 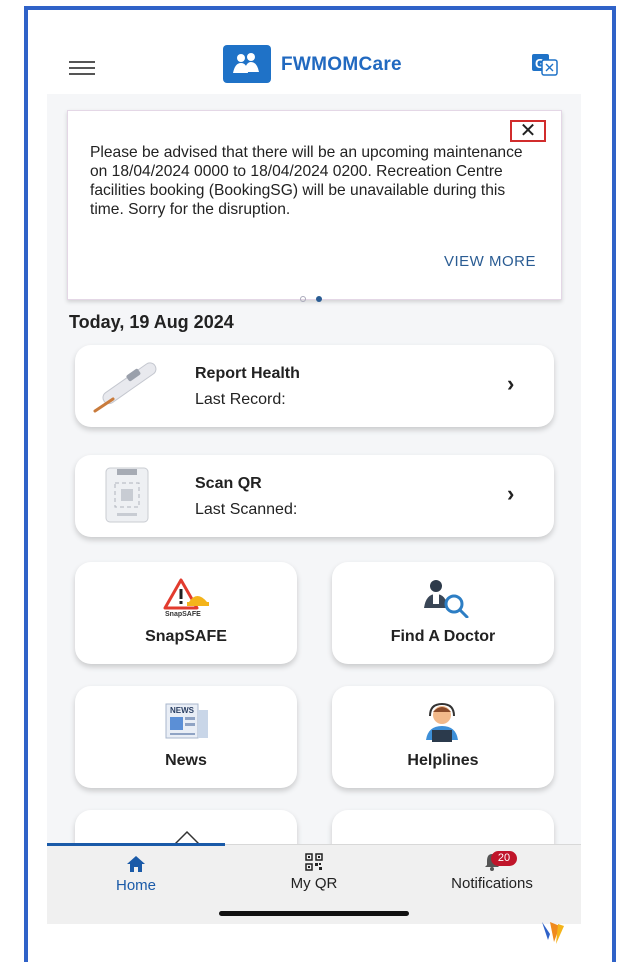 What do you see at coordinates (182, 710) in the screenshot?
I see `news-icon-caption: NEWS` at bounding box center [182, 710].